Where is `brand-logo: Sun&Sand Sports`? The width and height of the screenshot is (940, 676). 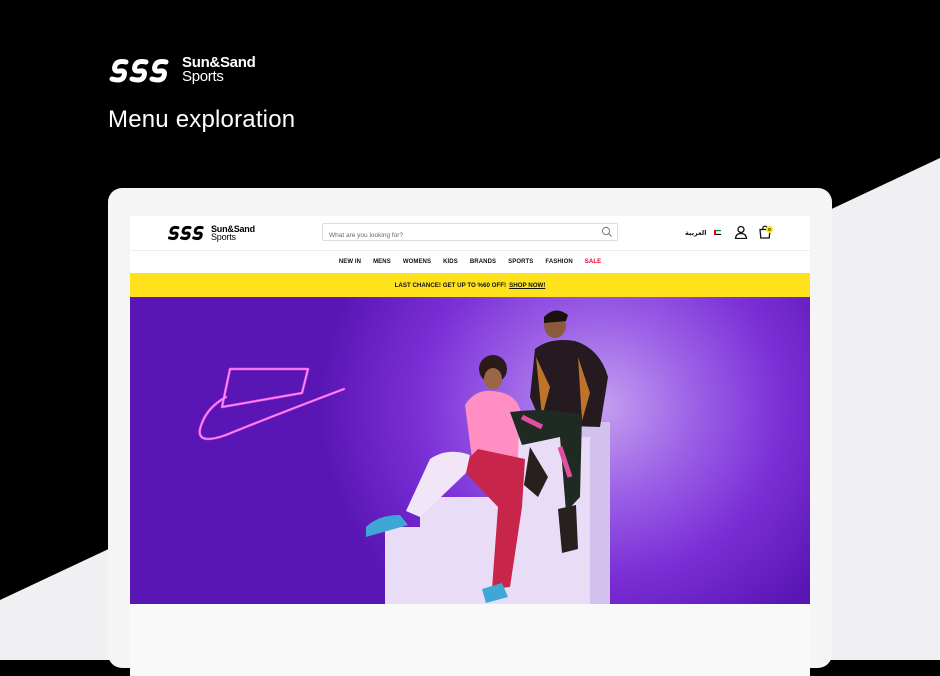
brand-logo: Sun&Sand Sports is located at coordinates (182, 70).